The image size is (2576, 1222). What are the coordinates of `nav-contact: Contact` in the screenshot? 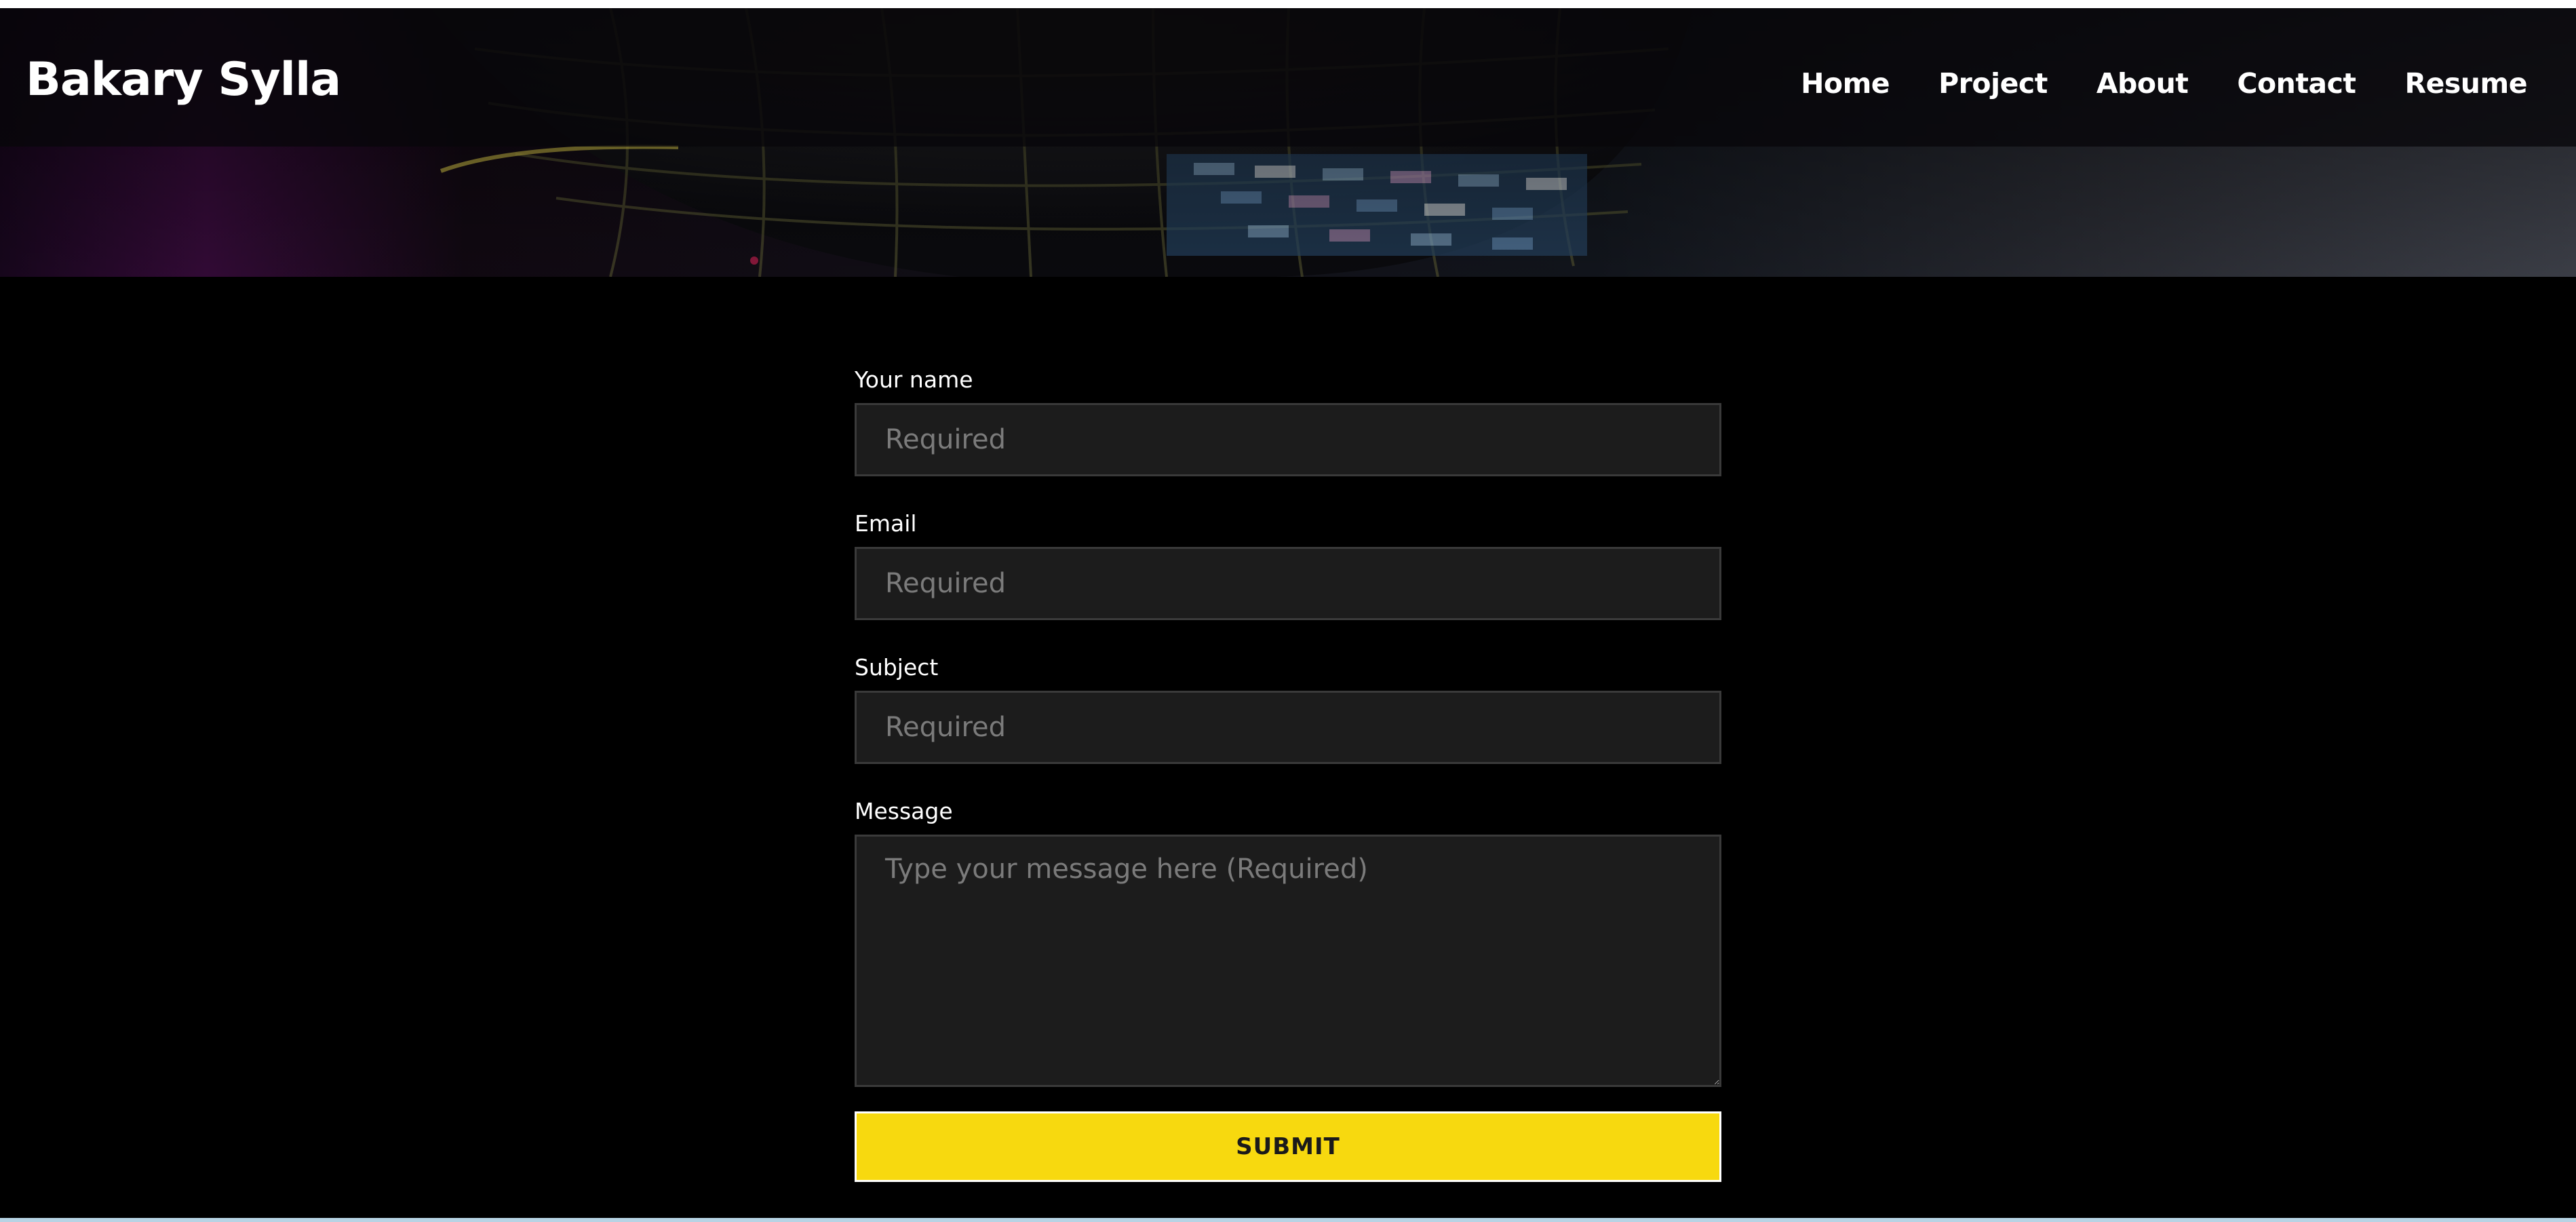 It's located at (2296, 83).